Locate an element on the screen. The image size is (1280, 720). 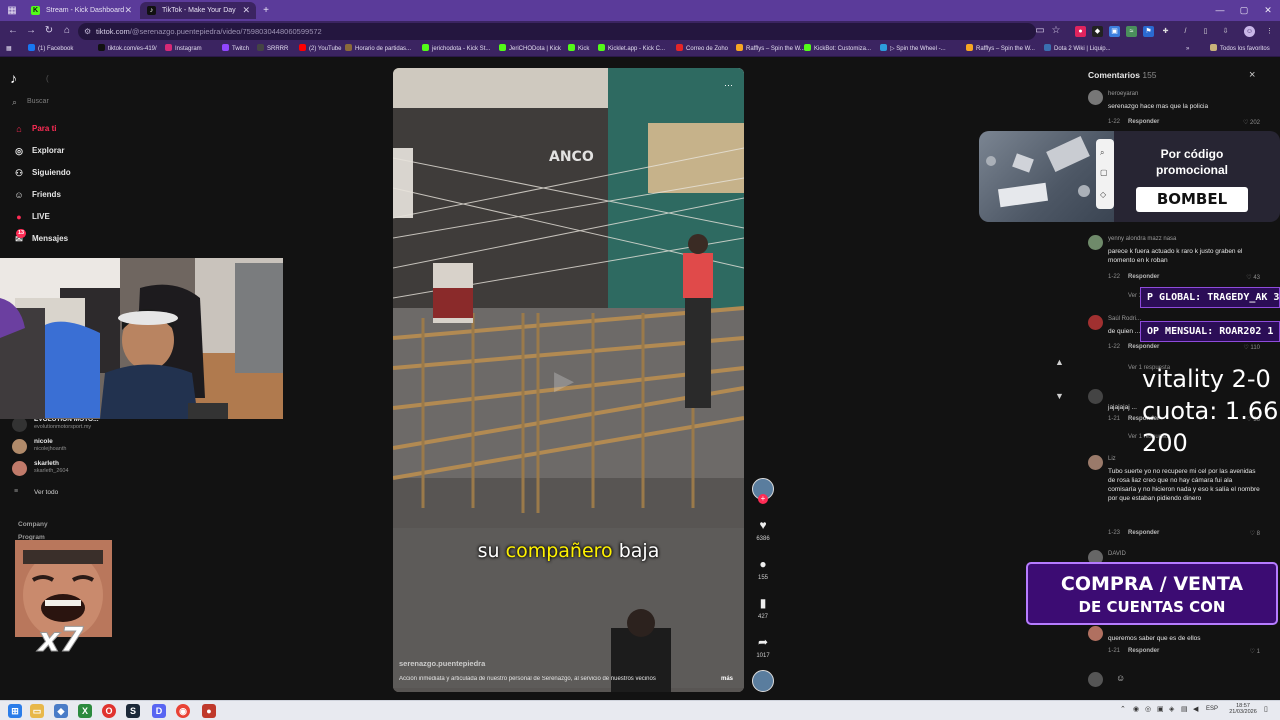
bookmark-star-icon: ☆ is located at coordinates (1056, 31).